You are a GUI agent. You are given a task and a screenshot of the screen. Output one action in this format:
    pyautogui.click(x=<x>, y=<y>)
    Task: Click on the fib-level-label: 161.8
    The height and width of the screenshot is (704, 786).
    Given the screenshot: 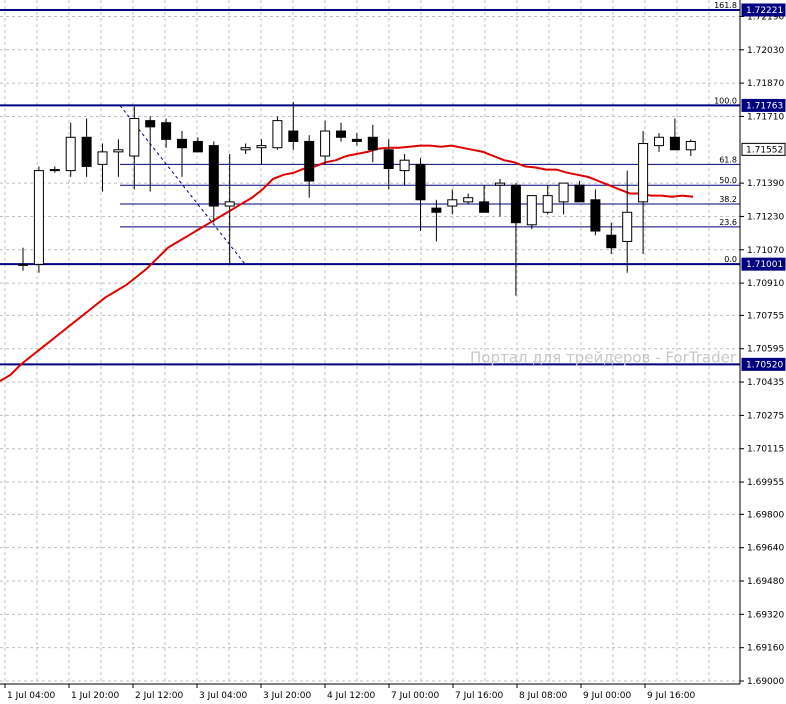 What is the action you would take?
    pyautogui.click(x=725, y=5)
    